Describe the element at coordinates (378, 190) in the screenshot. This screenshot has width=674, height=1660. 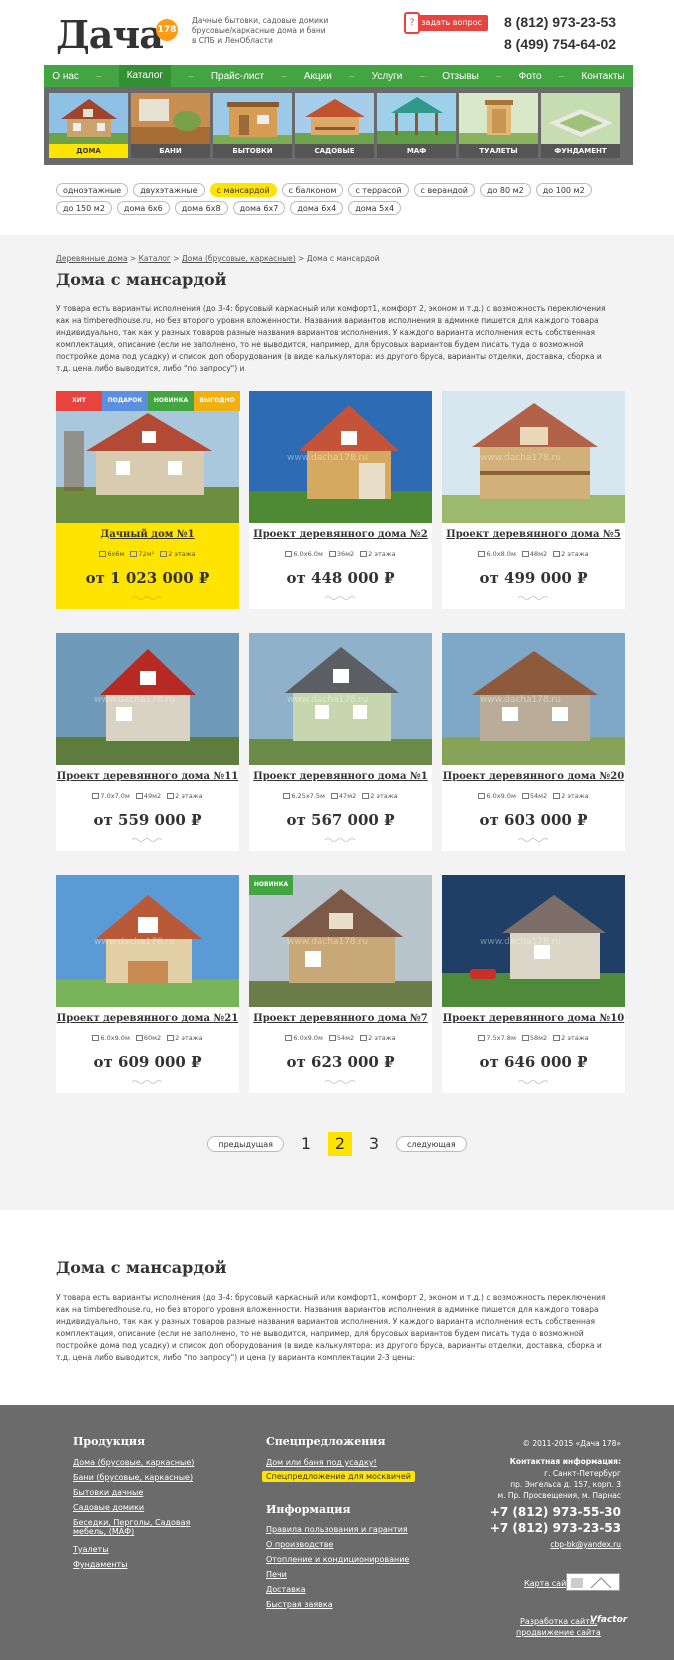
I see `filter-chip: с террасой` at that location.